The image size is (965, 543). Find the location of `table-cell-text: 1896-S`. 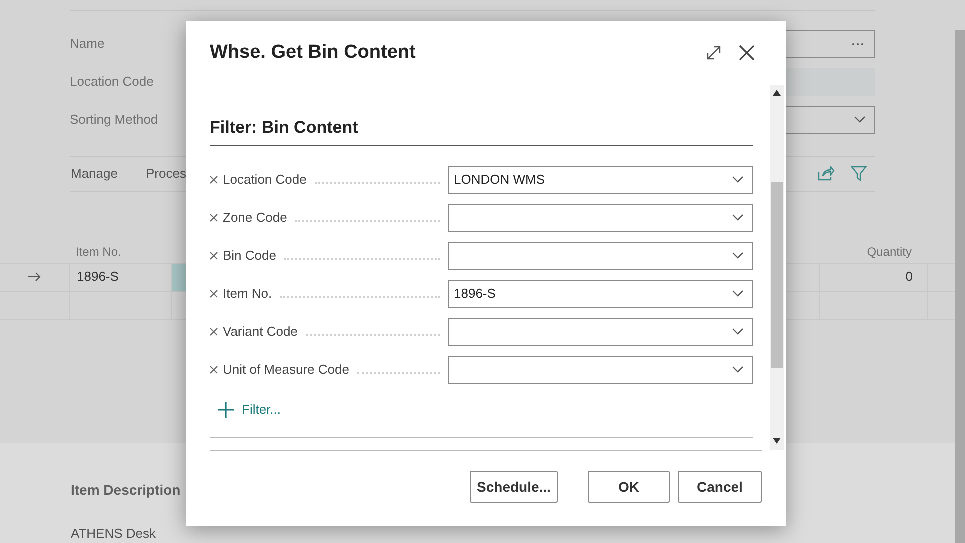

table-cell-text: 1896-S is located at coordinates (98, 277).